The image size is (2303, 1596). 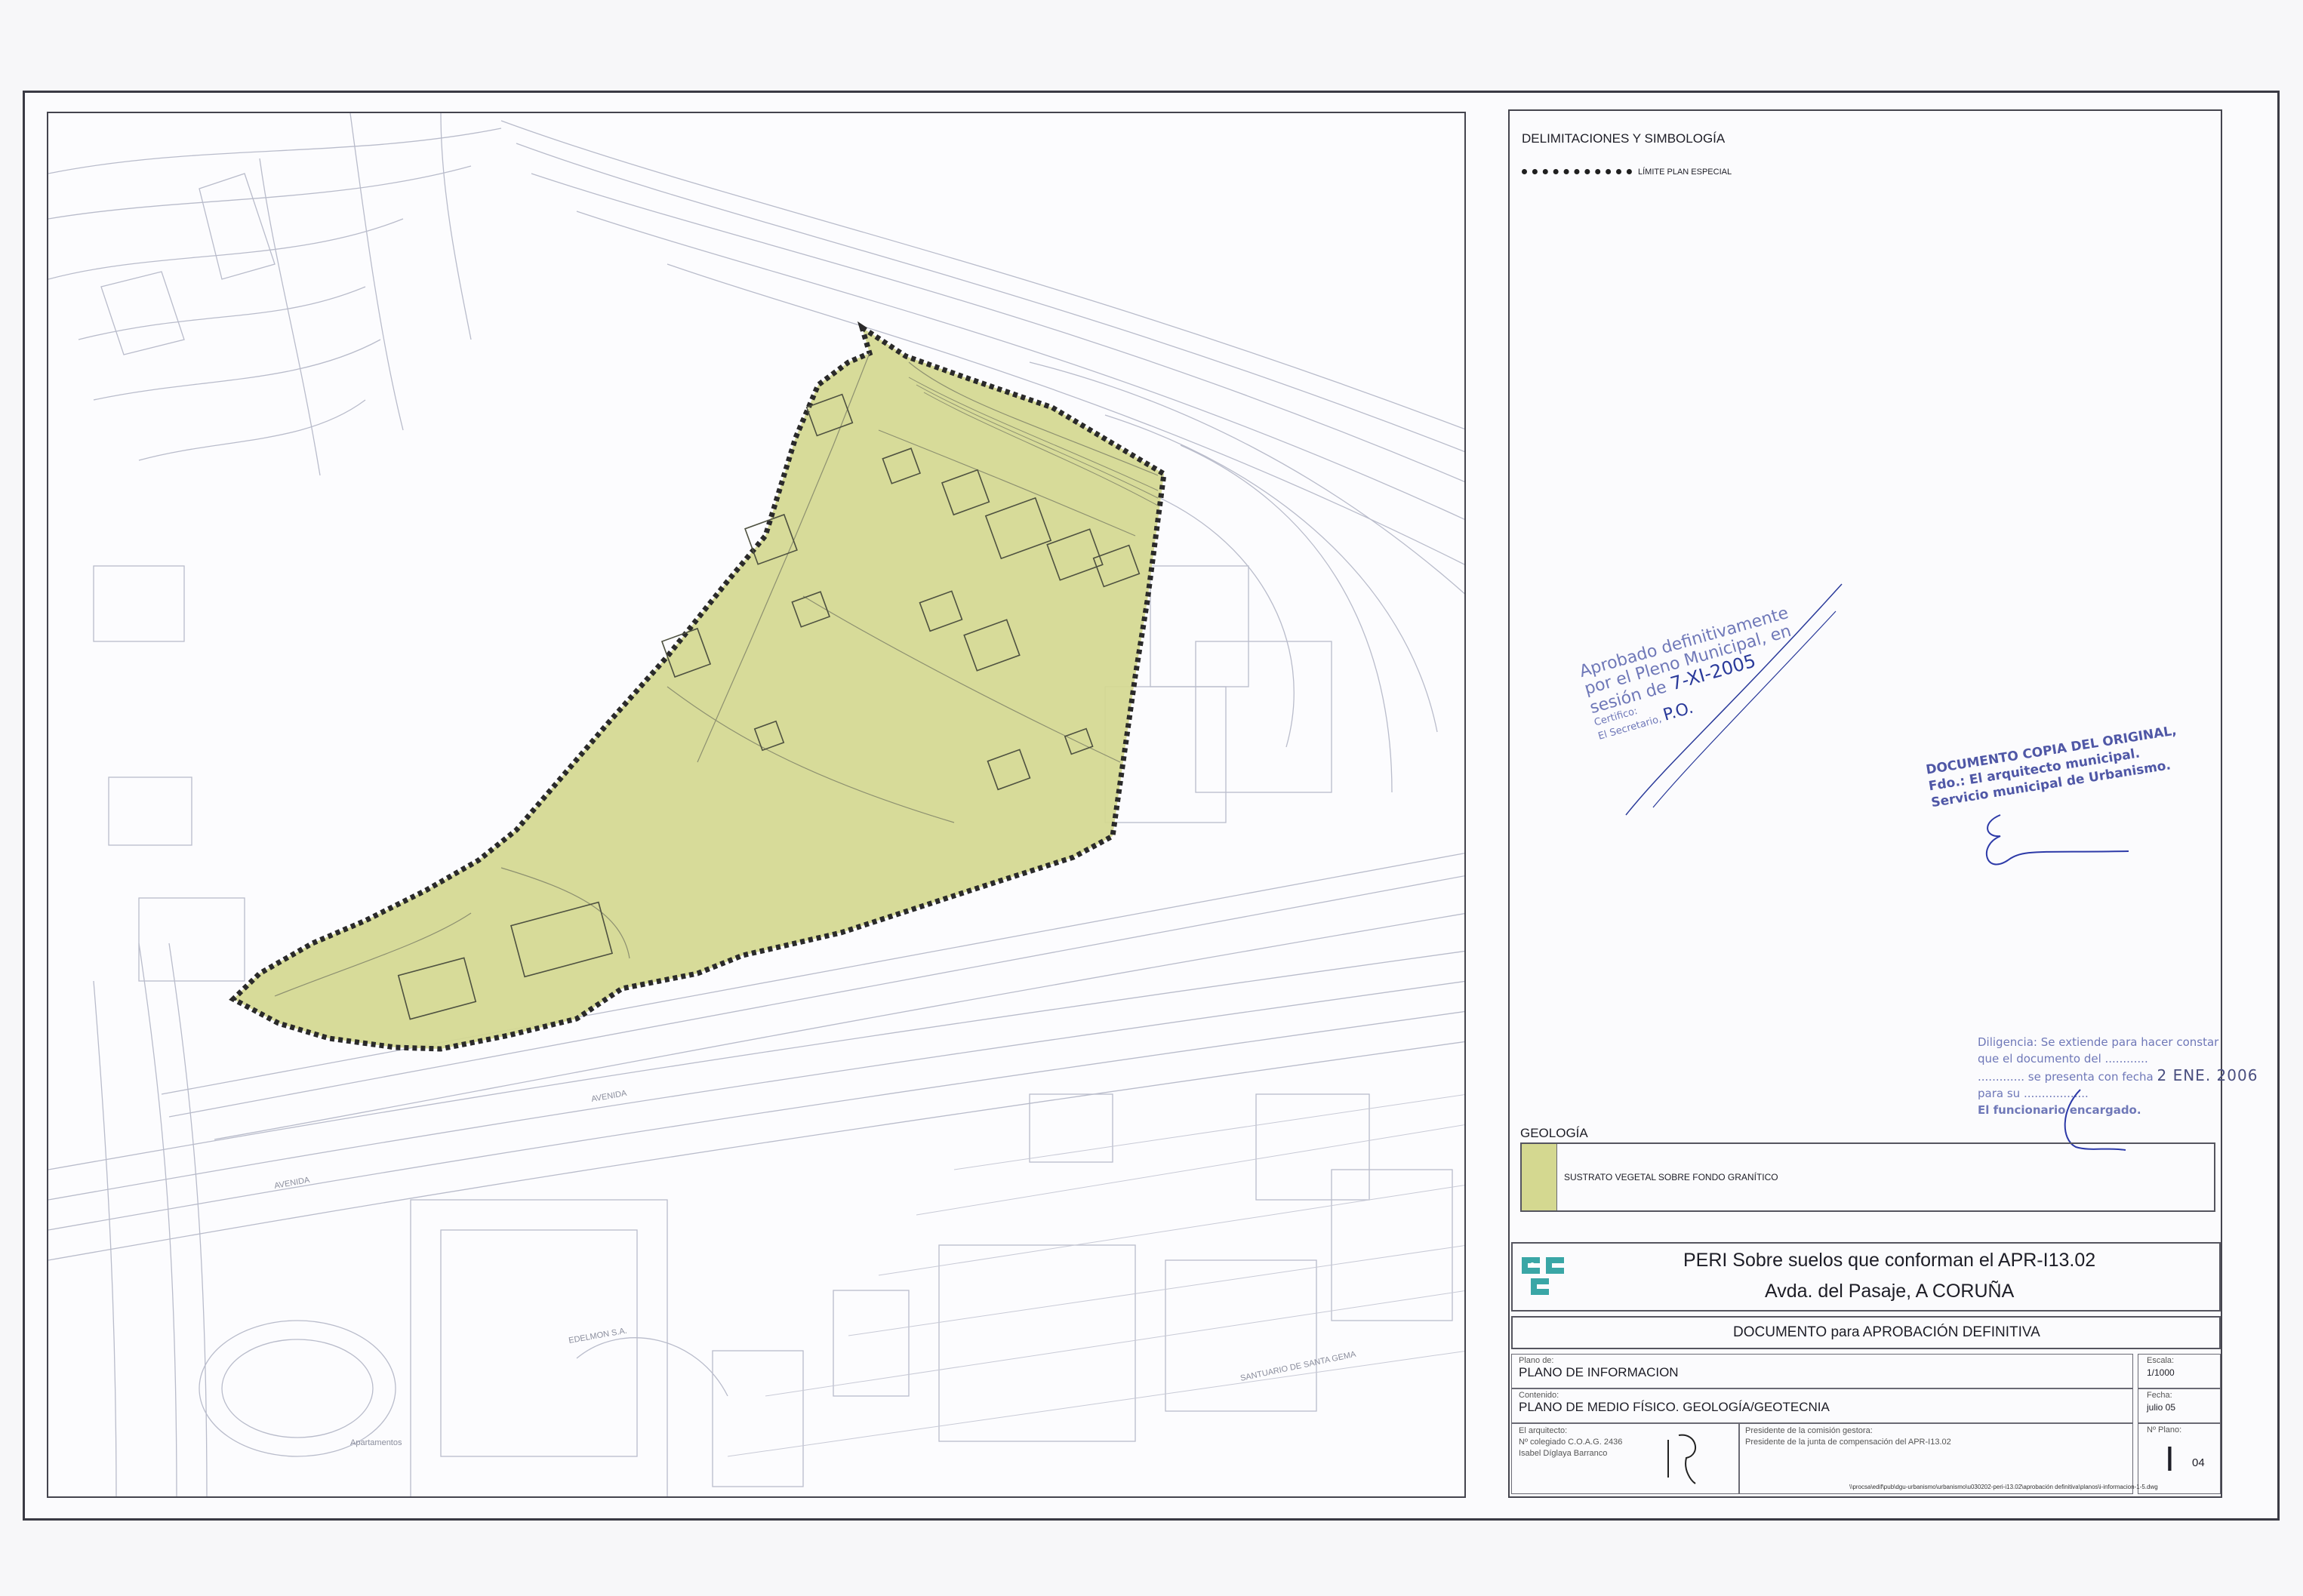 I want to click on arquitecto-label: El arquitecto:, so click(x=1543, y=1430).